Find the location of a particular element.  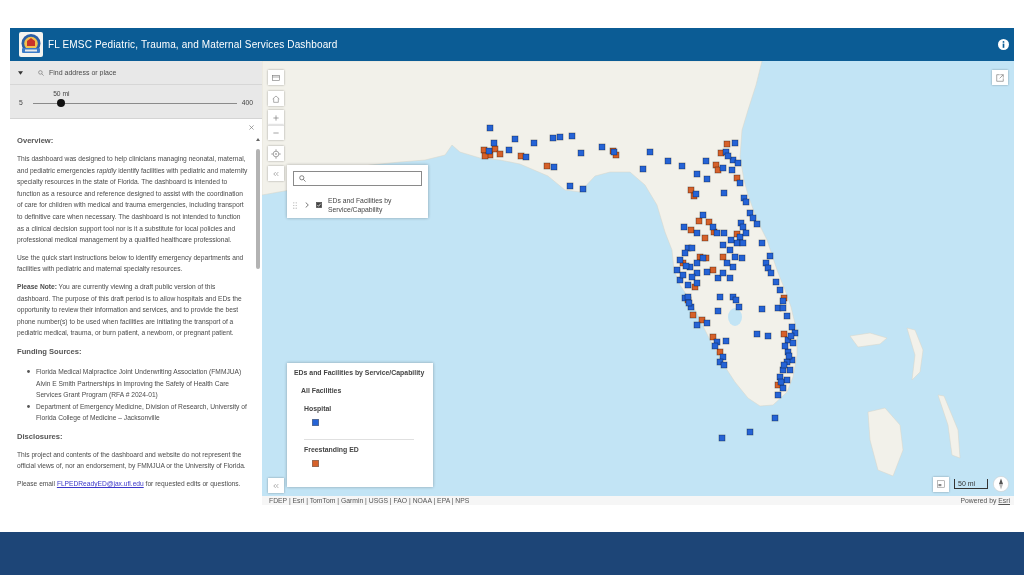

scrollbar-thumb is located at coordinates (258, 209).